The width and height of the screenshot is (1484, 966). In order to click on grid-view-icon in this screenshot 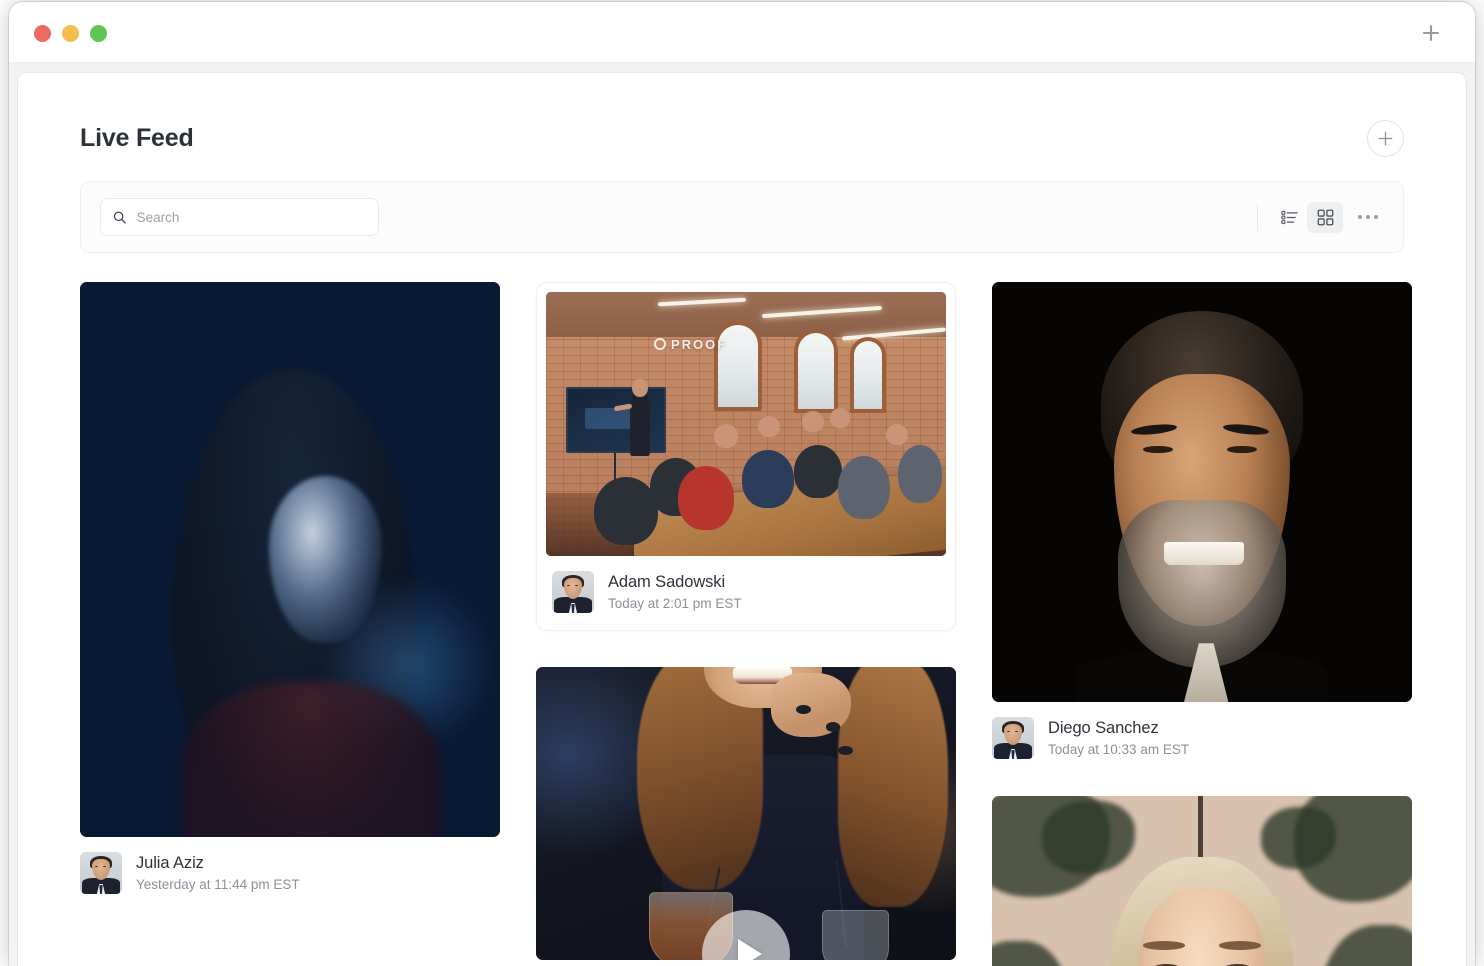, I will do `click(1325, 217)`.